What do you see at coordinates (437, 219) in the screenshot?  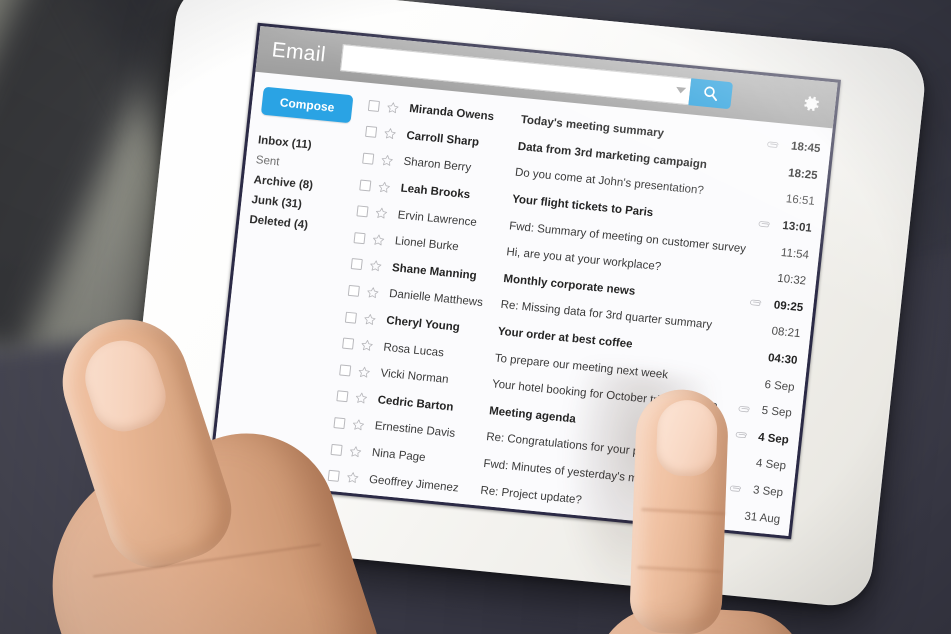 I see `mail-sender: Ervin Lawrence` at bounding box center [437, 219].